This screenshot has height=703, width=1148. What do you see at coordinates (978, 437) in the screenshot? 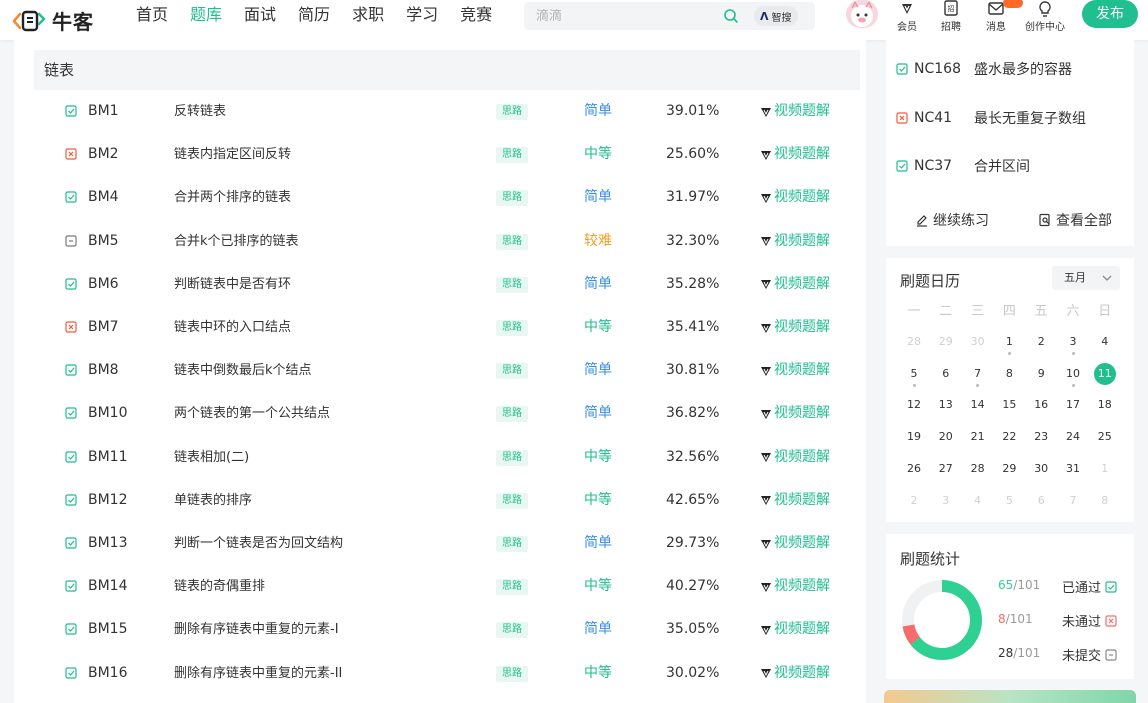
I see `calendar-day: 21` at bounding box center [978, 437].